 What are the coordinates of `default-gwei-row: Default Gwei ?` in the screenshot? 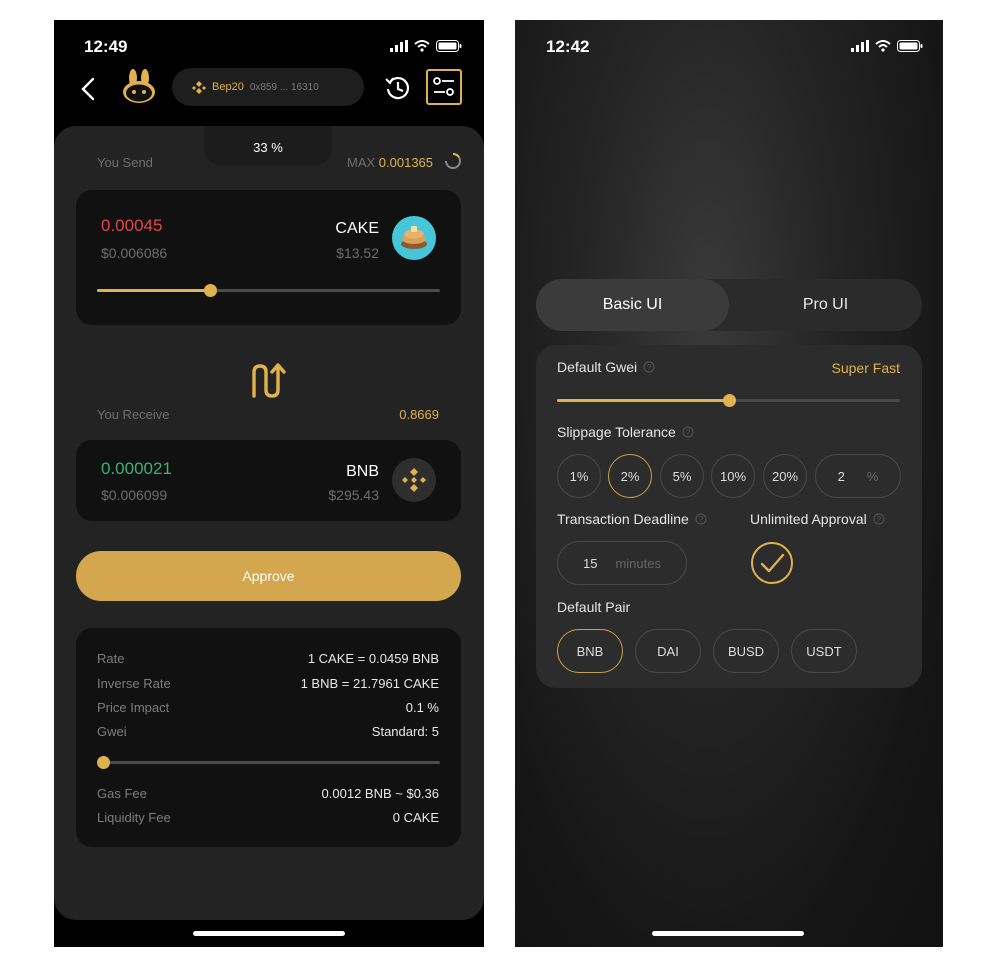 It's located at (606, 367).